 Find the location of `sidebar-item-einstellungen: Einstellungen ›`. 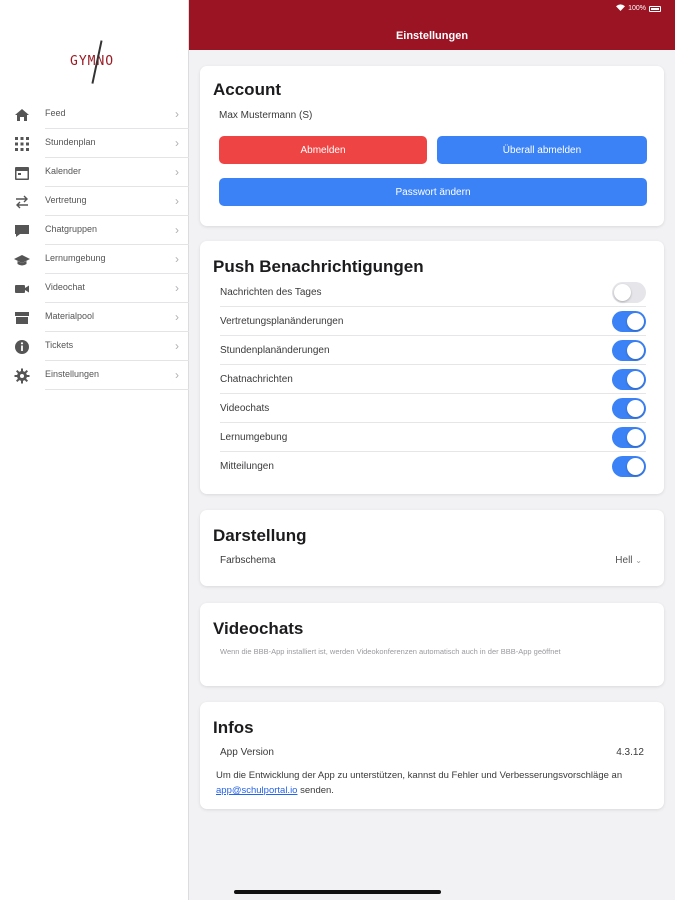

sidebar-item-einstellungen: Einstellungen › is located at coordinates (94, 375).